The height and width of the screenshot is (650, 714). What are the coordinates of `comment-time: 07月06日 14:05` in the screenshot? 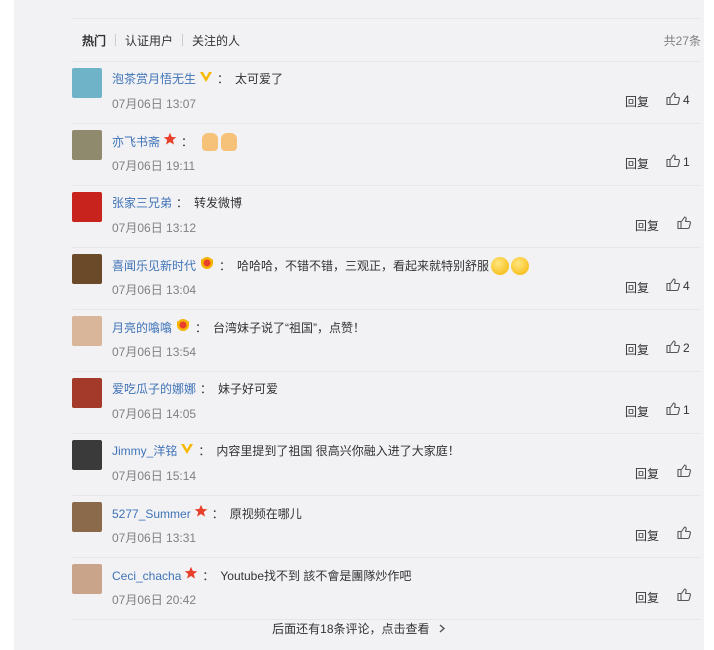 It's located at (154, 414).